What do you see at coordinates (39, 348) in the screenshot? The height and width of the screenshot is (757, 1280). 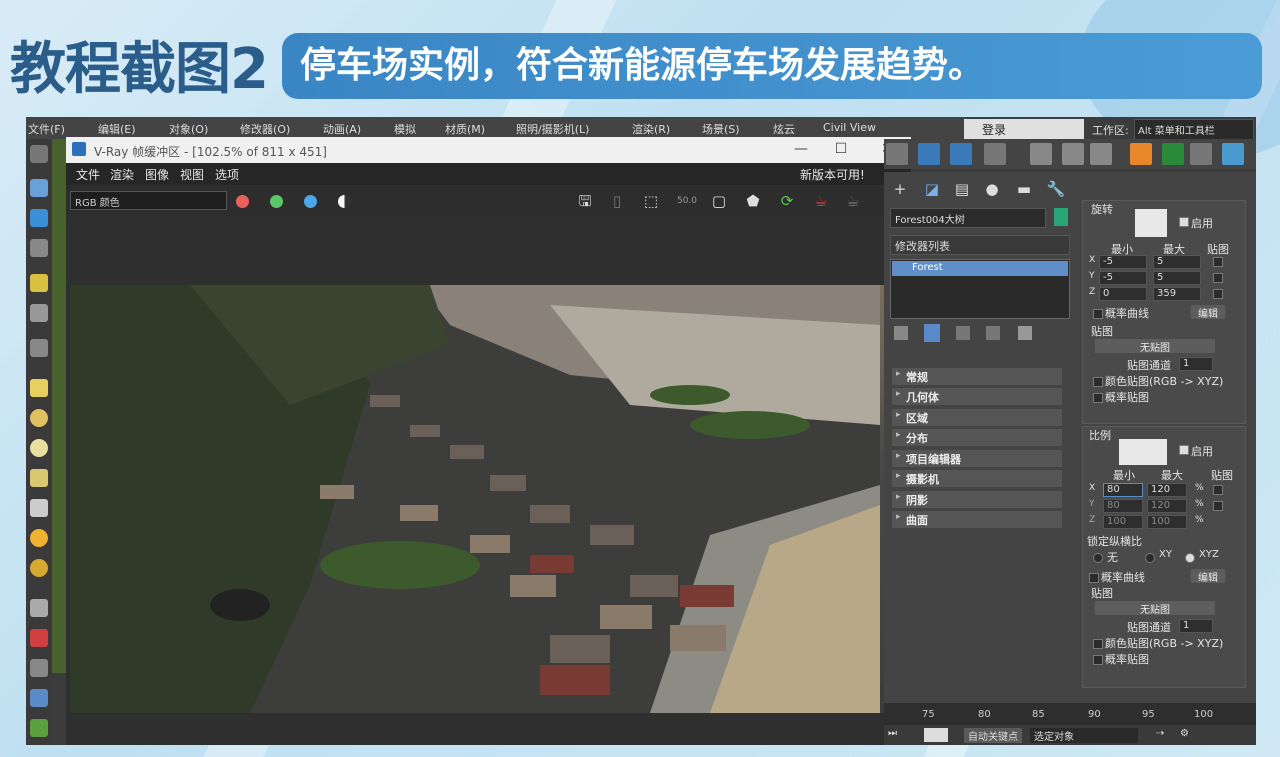 I see `move-icon` at bounding box center [39, 348].